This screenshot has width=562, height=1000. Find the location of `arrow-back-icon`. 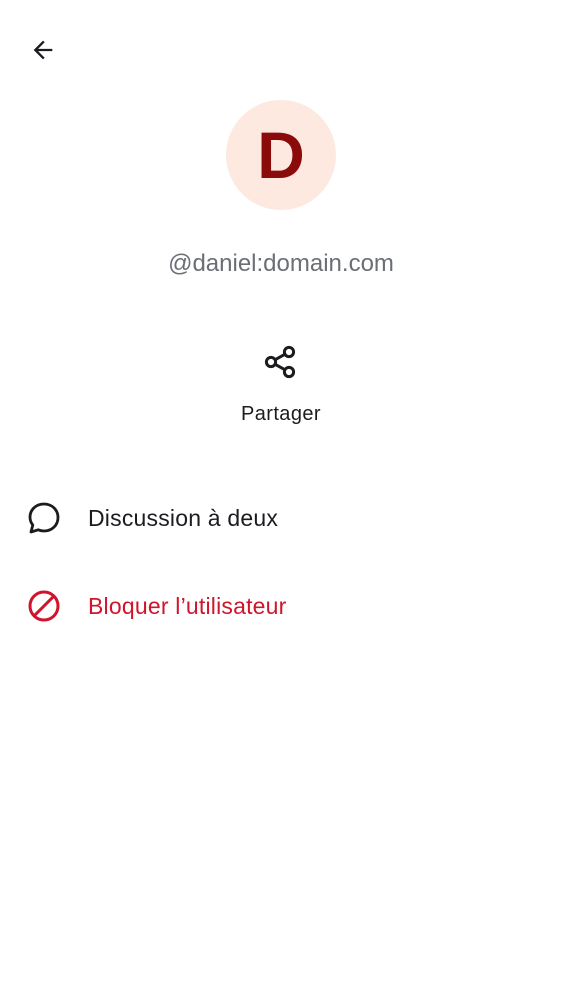

arrow-back-icon is located at coordinates (43, 50).